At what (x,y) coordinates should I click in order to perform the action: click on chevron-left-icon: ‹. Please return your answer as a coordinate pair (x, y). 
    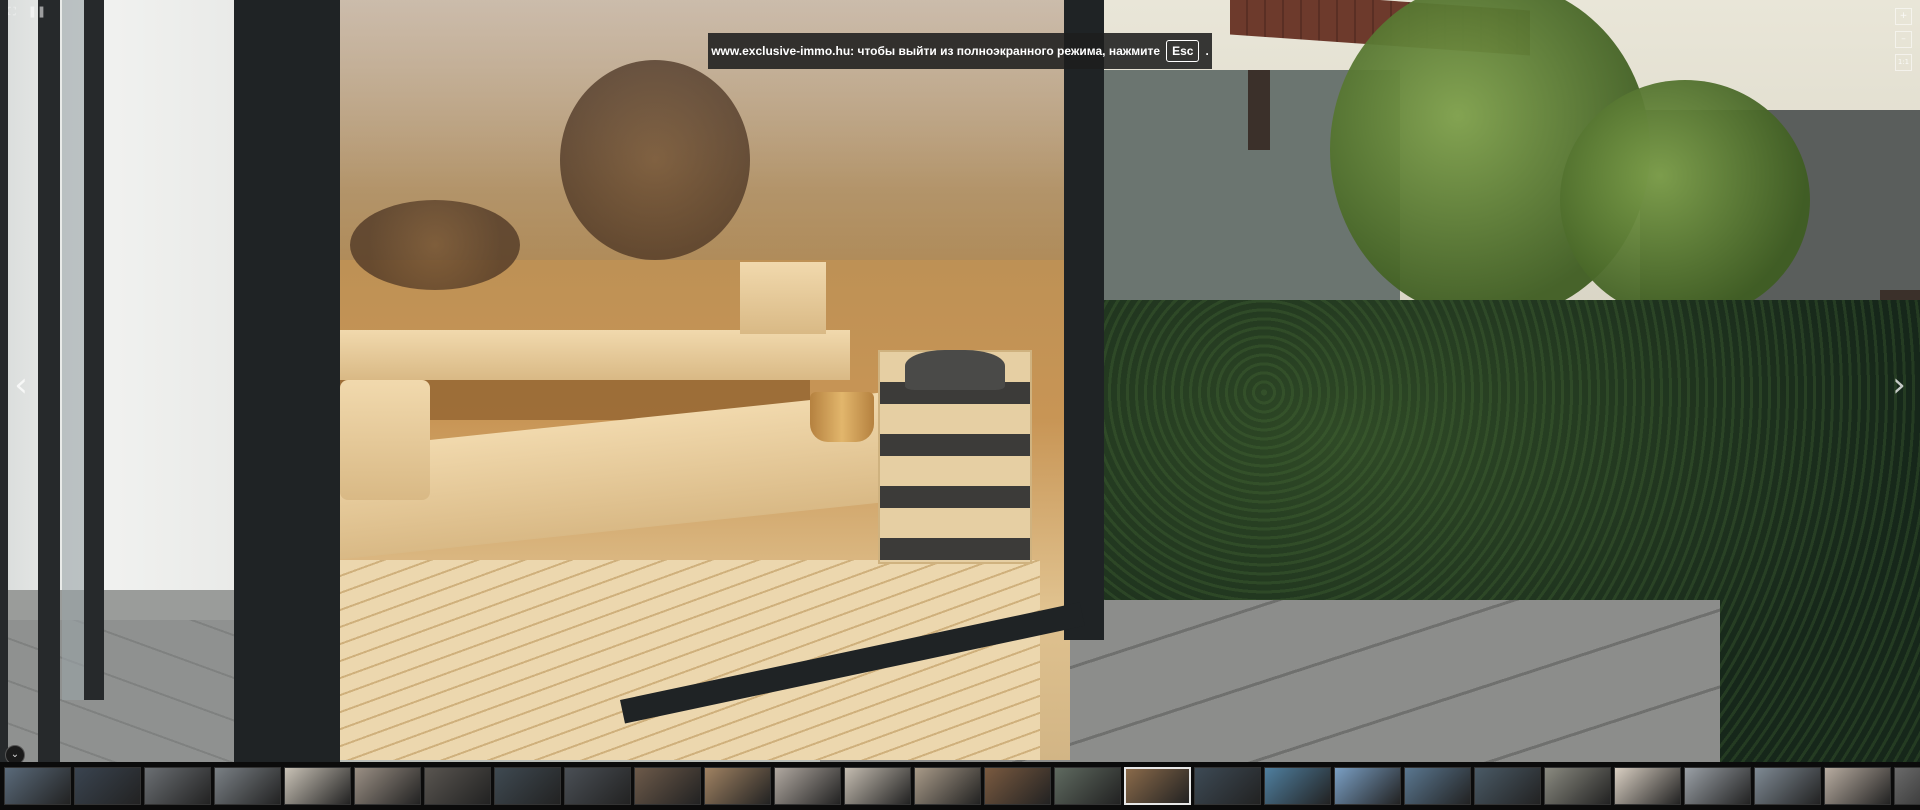
    Looking at the image, I should click on (21, 385).